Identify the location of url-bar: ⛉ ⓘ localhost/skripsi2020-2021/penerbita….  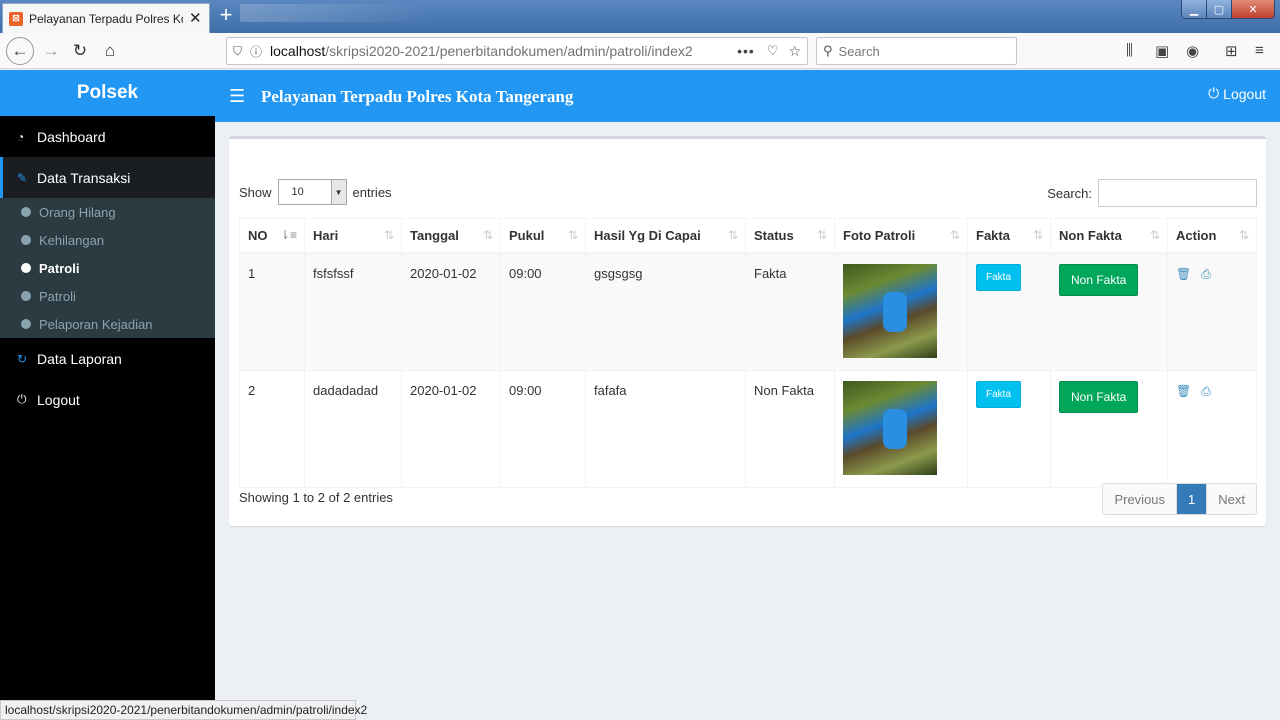
(517, 51).